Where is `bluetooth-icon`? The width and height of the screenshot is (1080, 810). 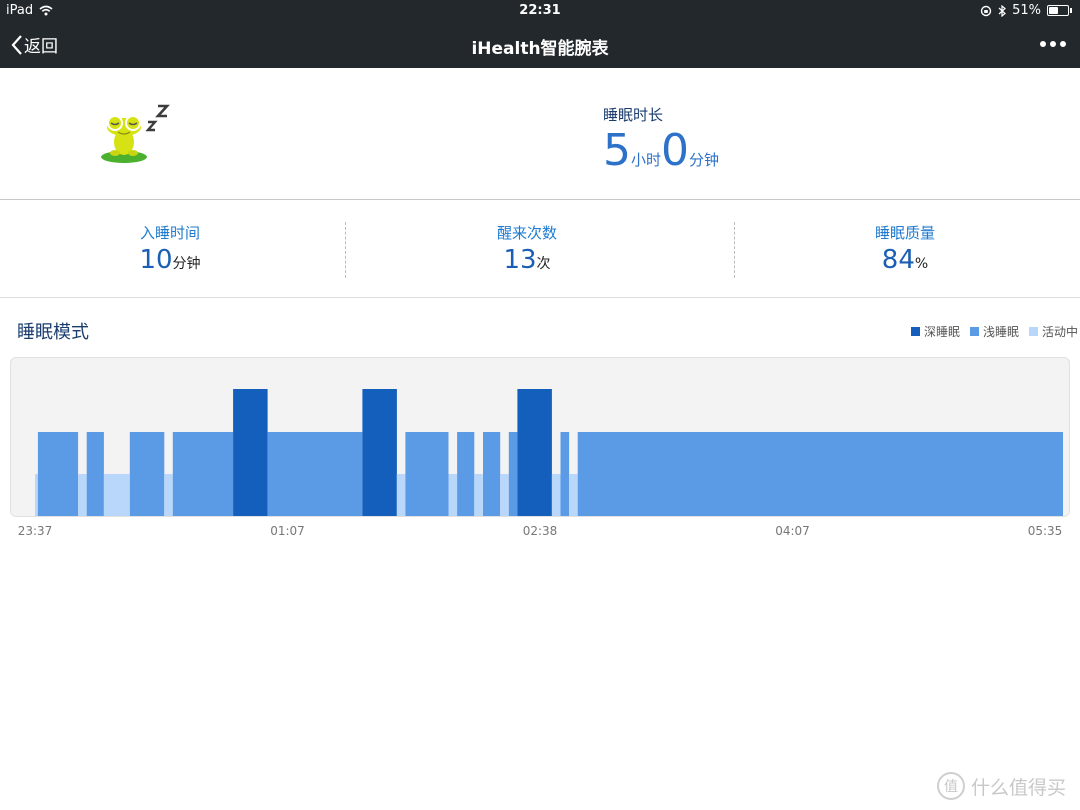 bluetooth-icon is located at coordinates (1002, 10).